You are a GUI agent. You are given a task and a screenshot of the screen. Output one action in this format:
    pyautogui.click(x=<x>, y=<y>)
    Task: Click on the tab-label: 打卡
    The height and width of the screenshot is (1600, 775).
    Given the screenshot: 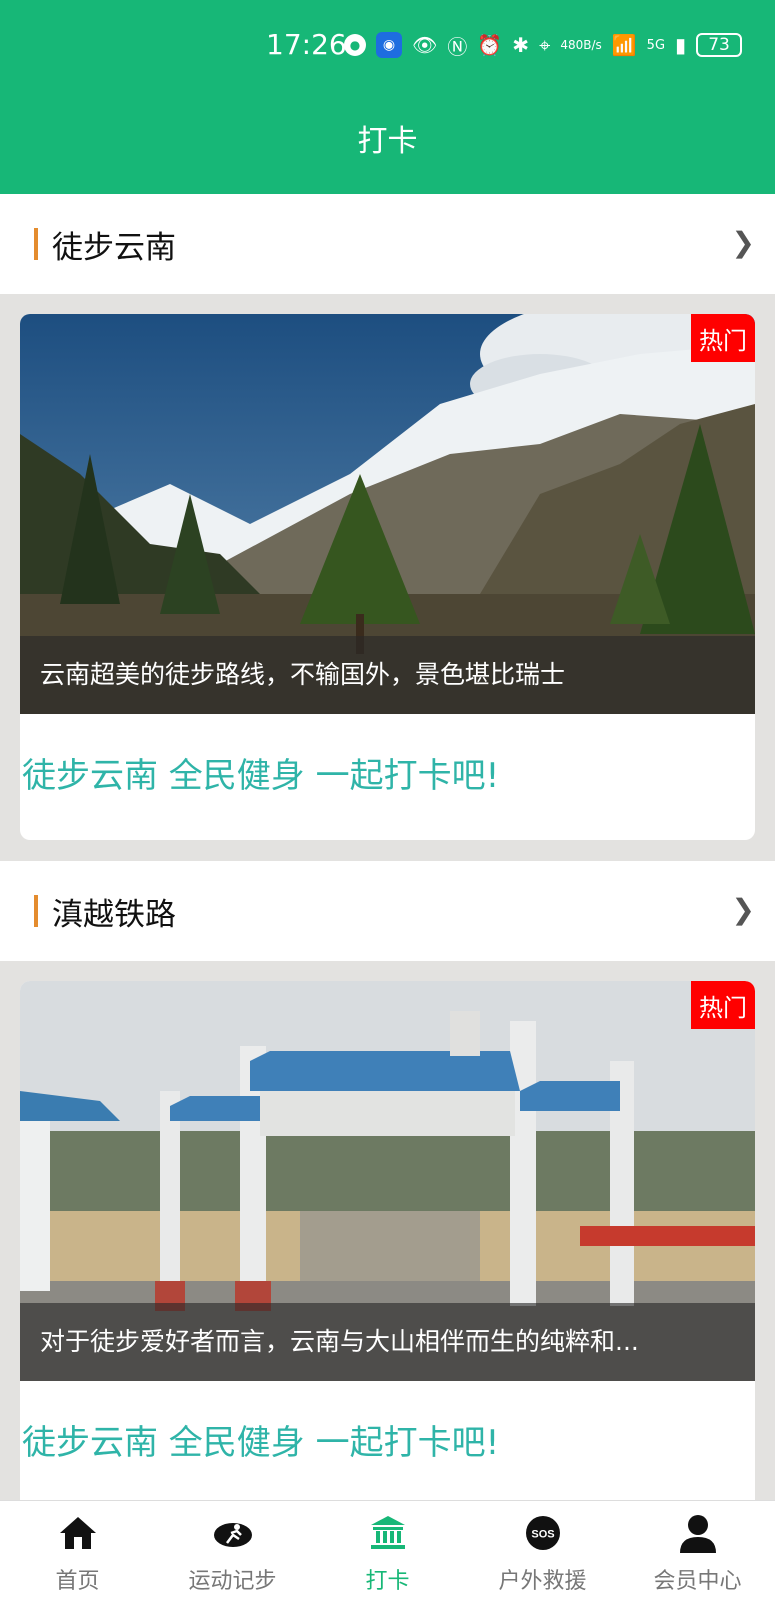 What is the action you would take?
    pyautogui.click(x=387, y=1581)
    